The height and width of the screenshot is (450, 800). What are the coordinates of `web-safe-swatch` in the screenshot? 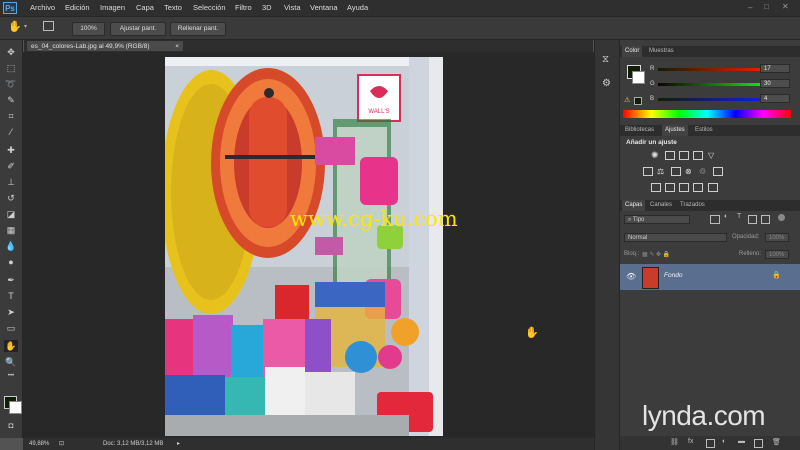 It's located at (638, 101).